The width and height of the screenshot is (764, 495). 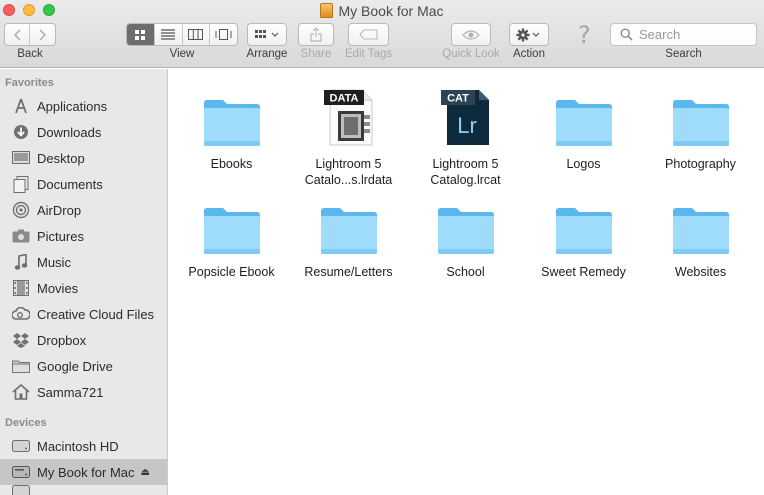 I want to click on quick-look-label: Quick Look, so click(x=471, y=54).